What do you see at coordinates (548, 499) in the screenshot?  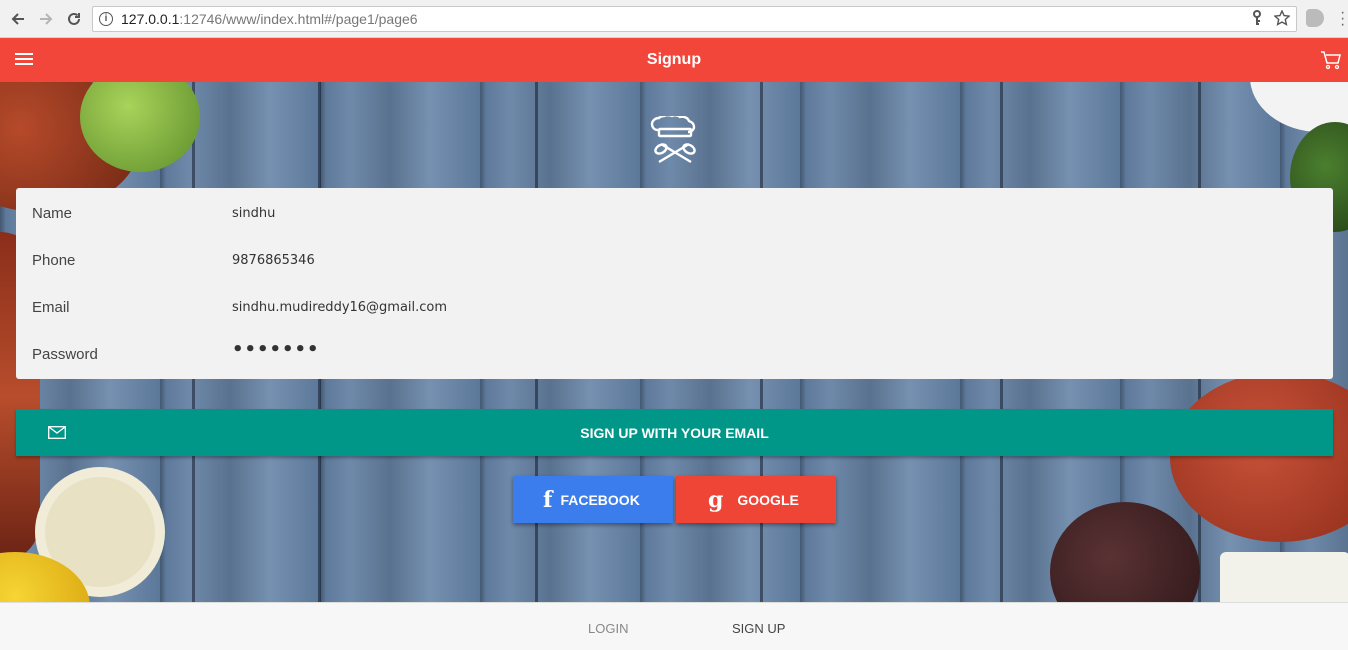 I see `facebook-icon: f` at bounding box center [548, 499].